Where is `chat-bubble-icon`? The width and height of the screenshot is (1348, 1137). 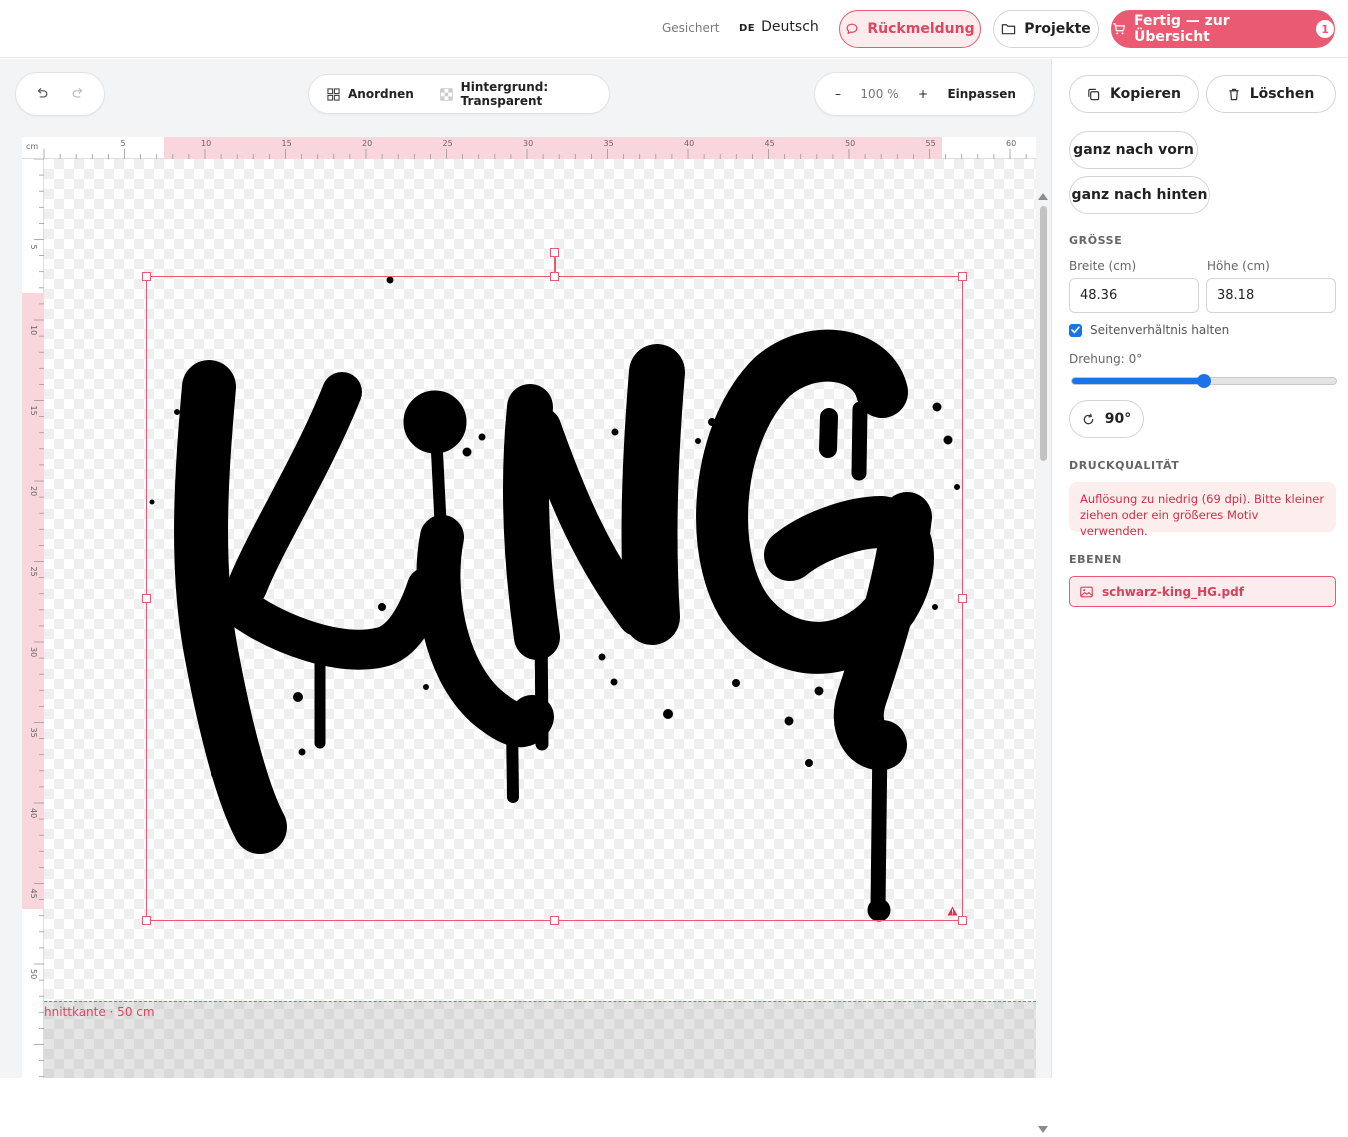
chat-bubble-icon is located at coordinates (852, 28).